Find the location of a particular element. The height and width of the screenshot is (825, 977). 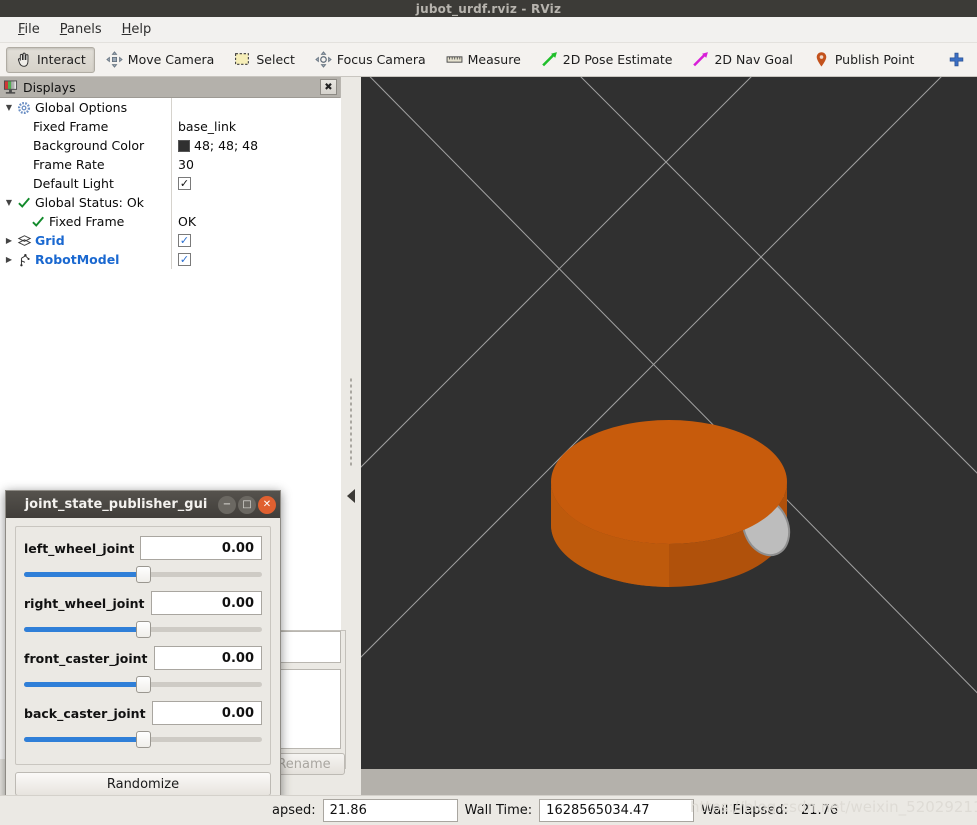

toolbar-button-label: Publish Point is located at coordinates (874, 59).